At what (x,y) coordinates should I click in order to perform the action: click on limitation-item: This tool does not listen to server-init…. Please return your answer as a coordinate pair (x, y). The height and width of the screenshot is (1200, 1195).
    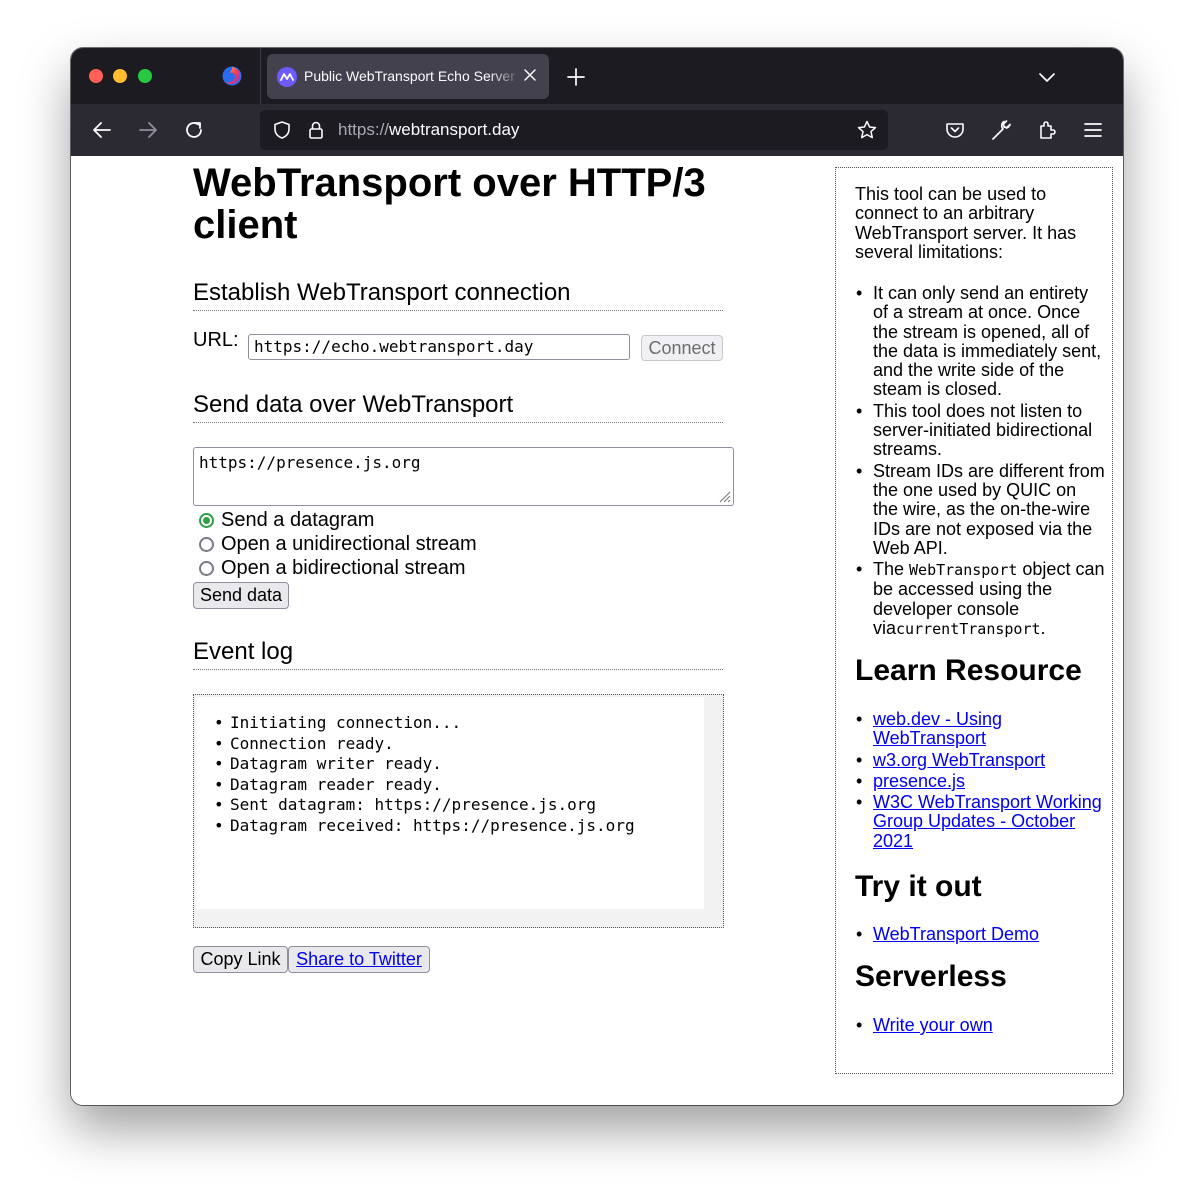
    Looking at the image, I should click on (980, 430).